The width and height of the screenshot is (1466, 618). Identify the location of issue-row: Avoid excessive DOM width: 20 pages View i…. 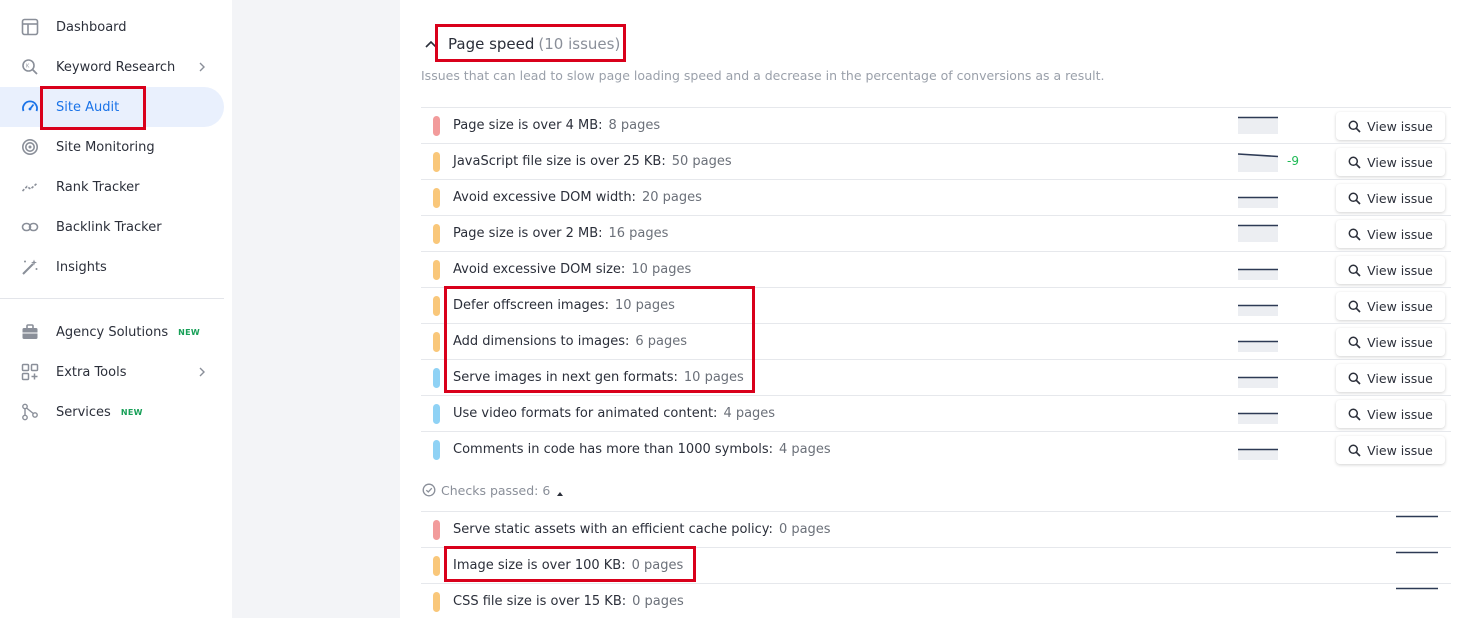
(936, 197).